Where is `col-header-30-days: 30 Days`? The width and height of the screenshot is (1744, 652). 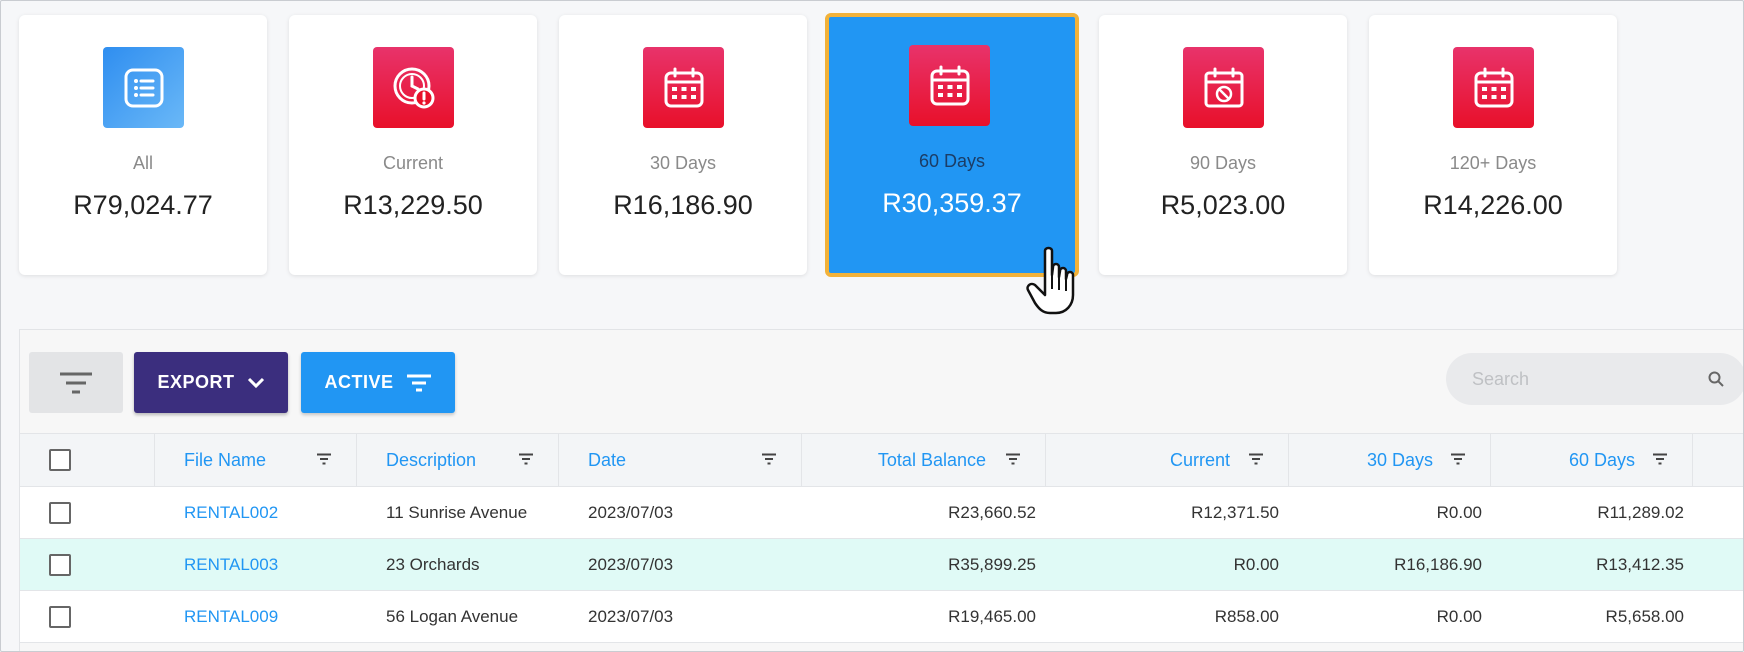
col-header-30-days: 30 Days is located at coordinates (1365, 460).